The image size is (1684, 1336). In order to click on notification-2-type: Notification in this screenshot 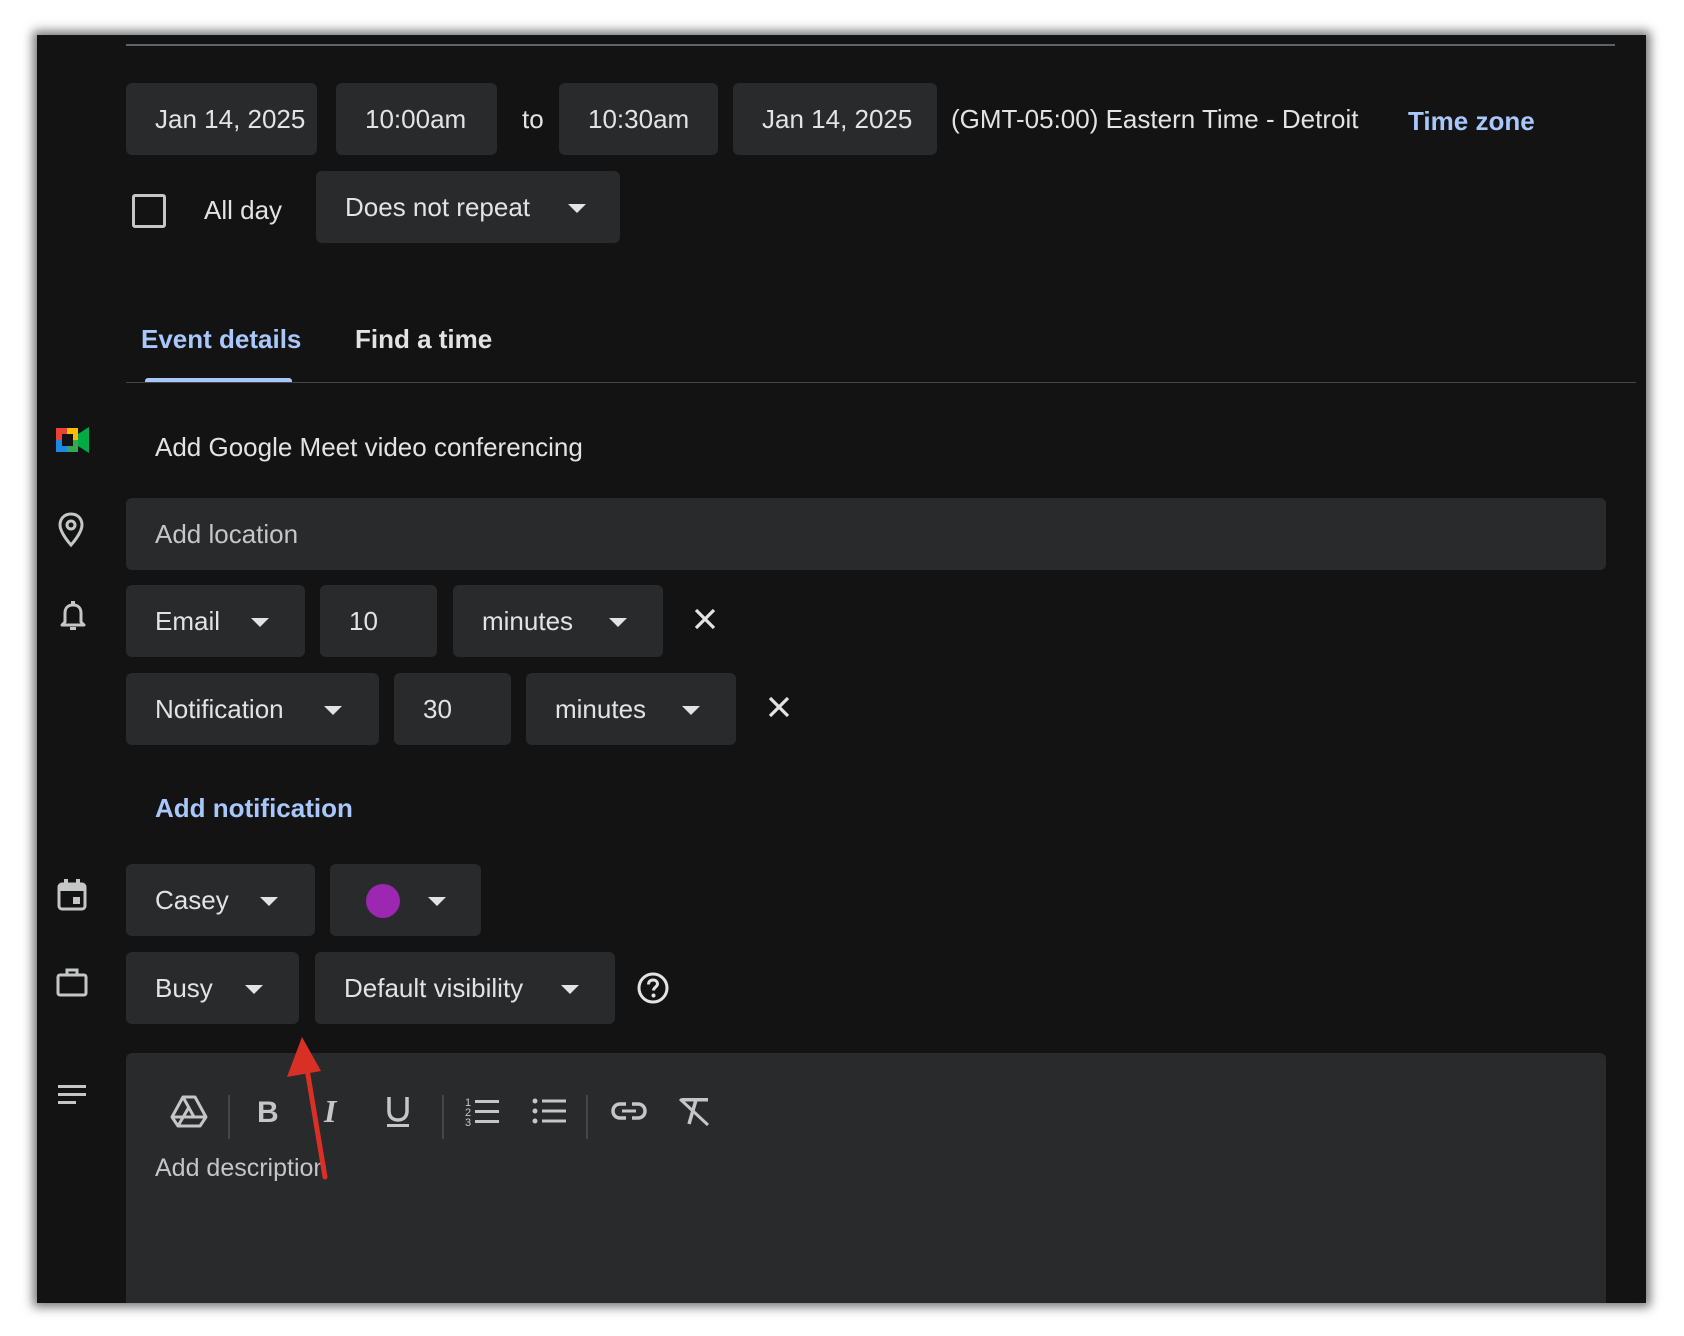, I will do `click(219, 709)`.